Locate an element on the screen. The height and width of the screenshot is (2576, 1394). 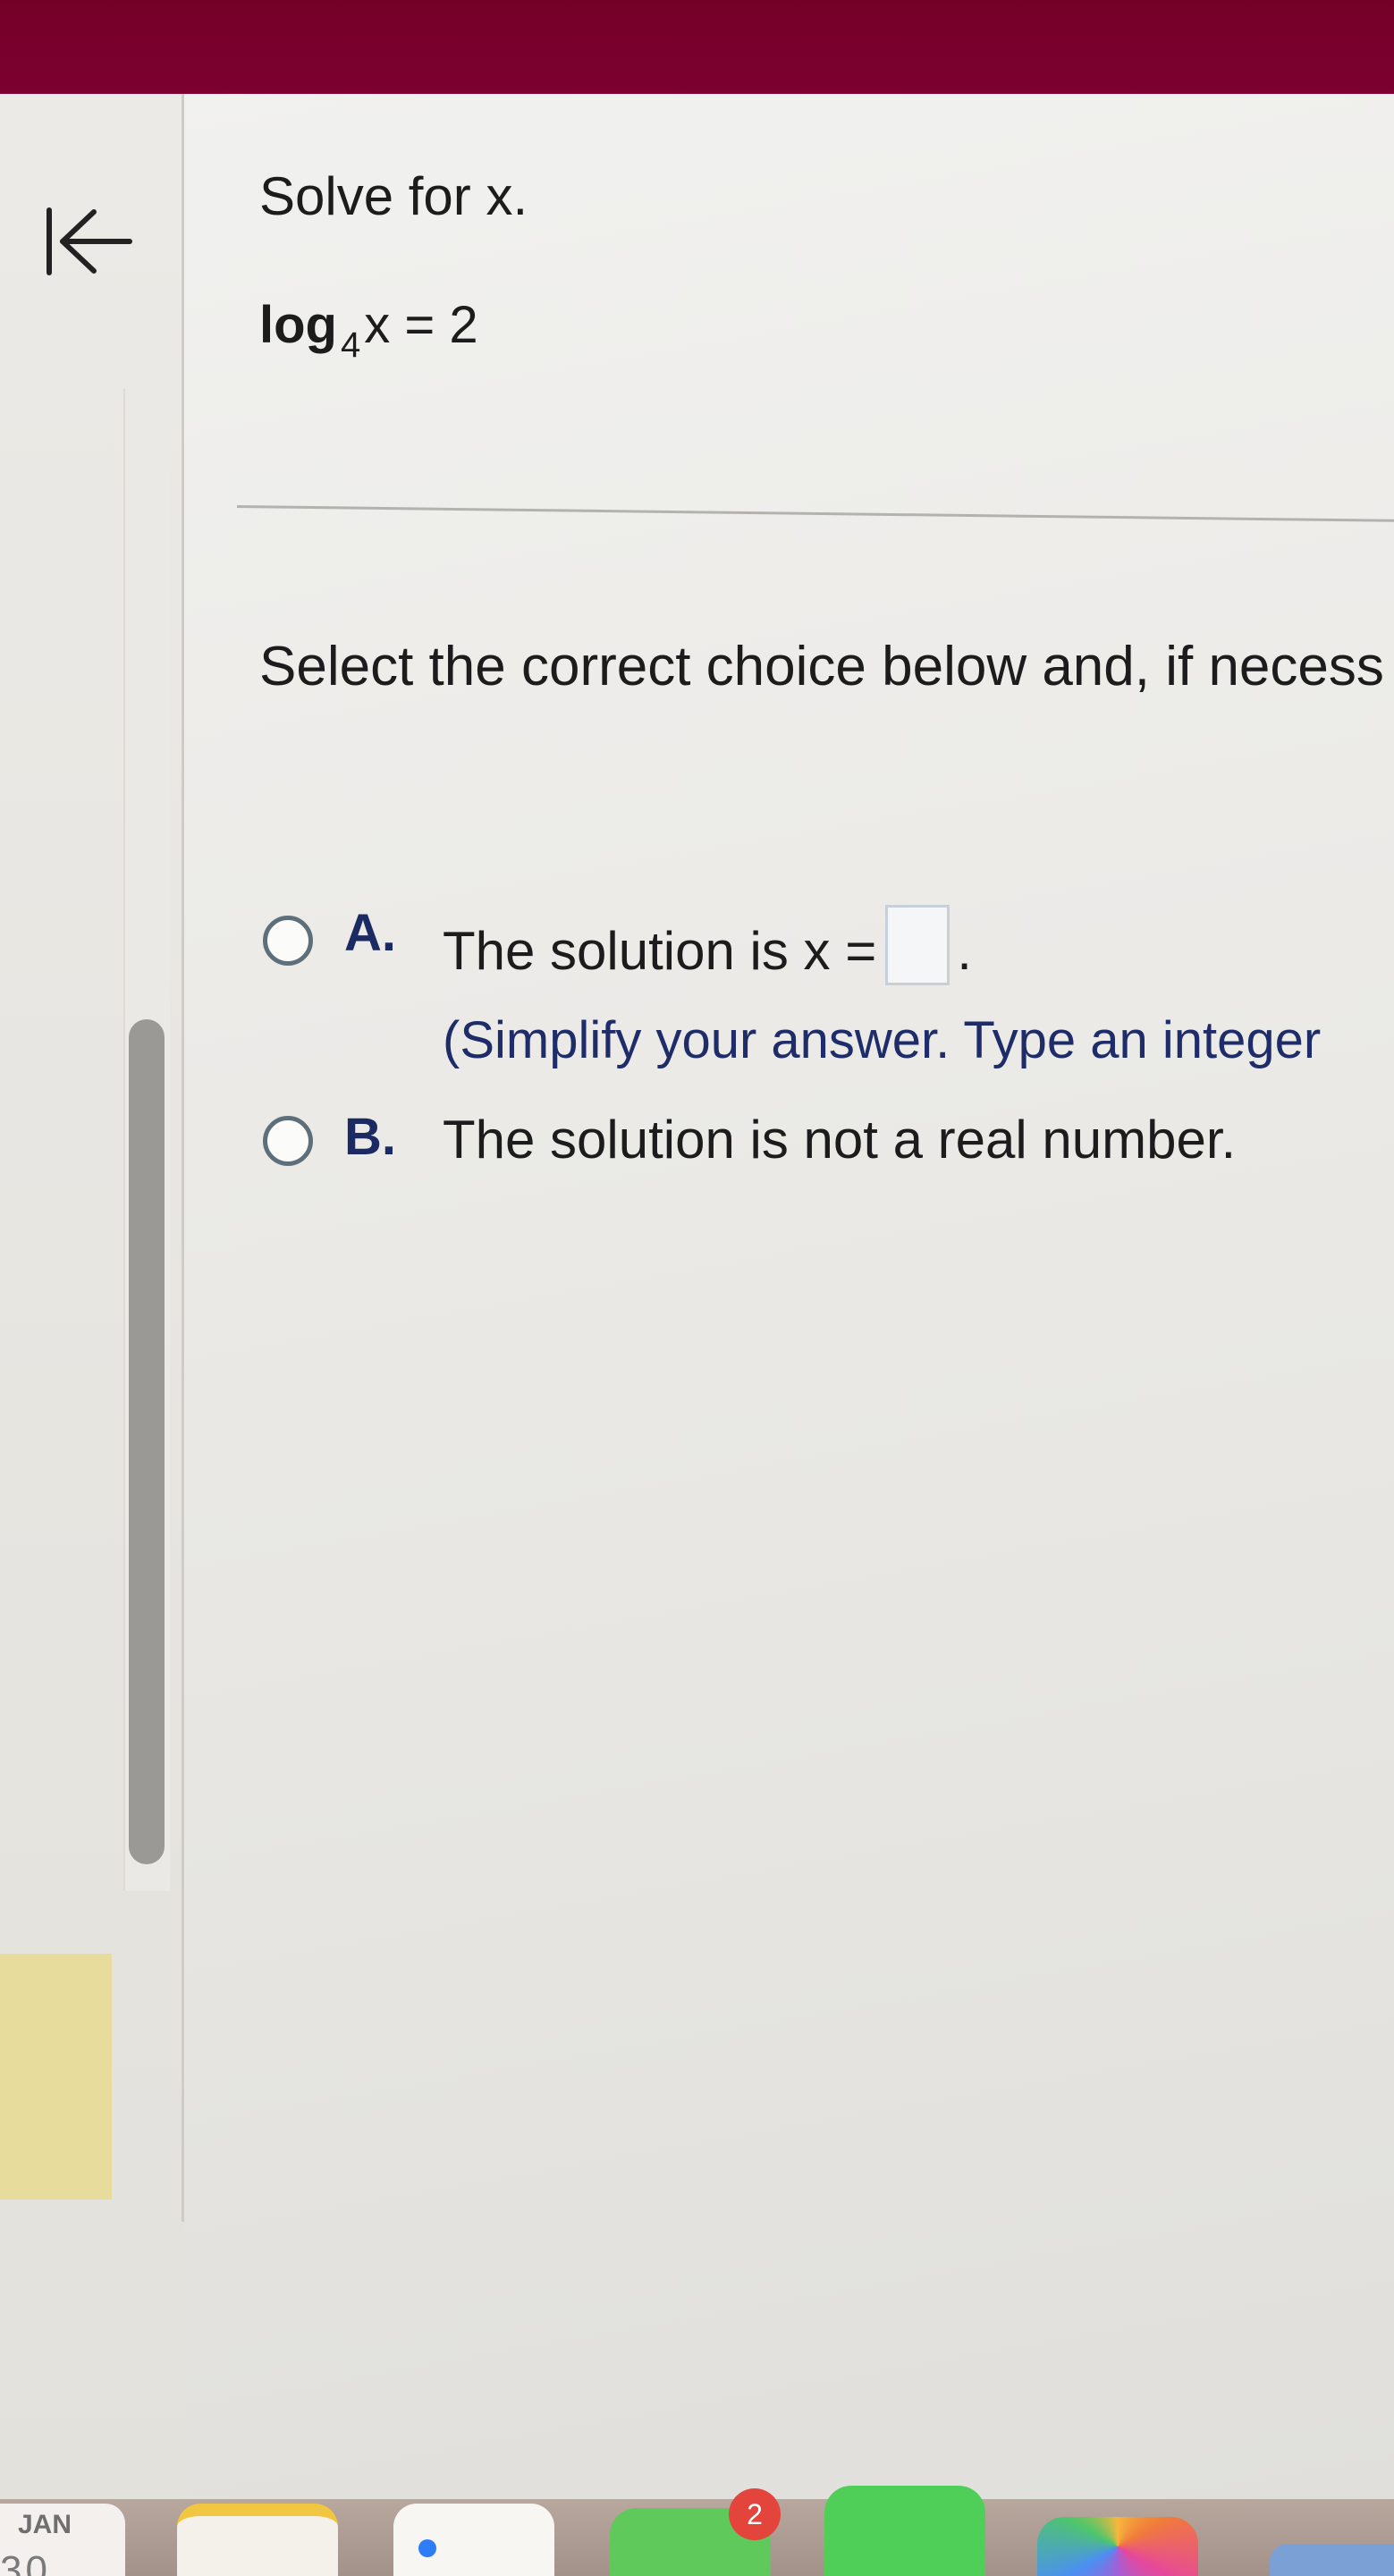
back-button is located at coordinates (89, 241).